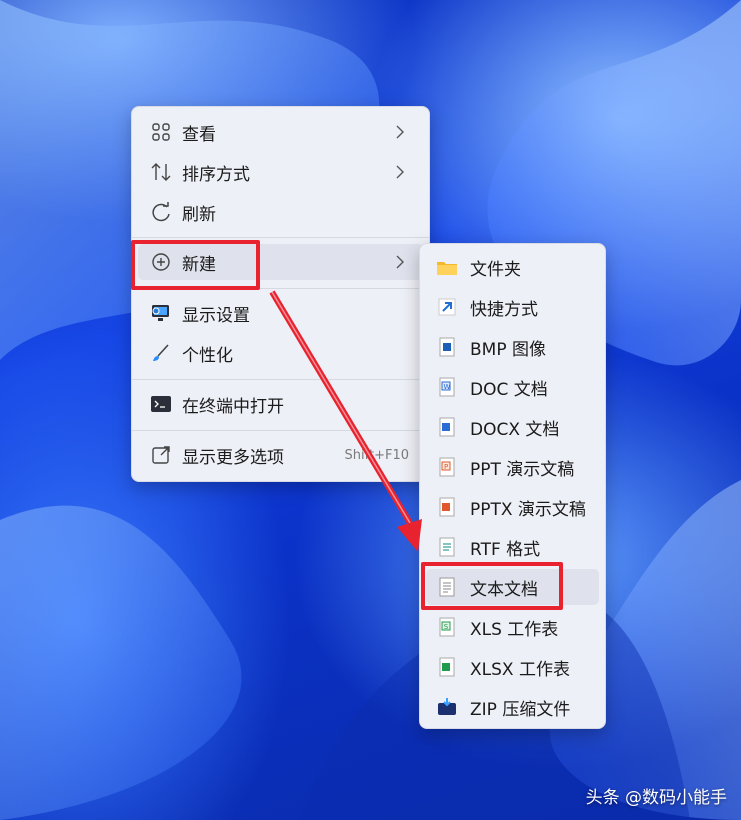  I want to click on submenu-item-rtf: RTF 格式, so click(512, 547).